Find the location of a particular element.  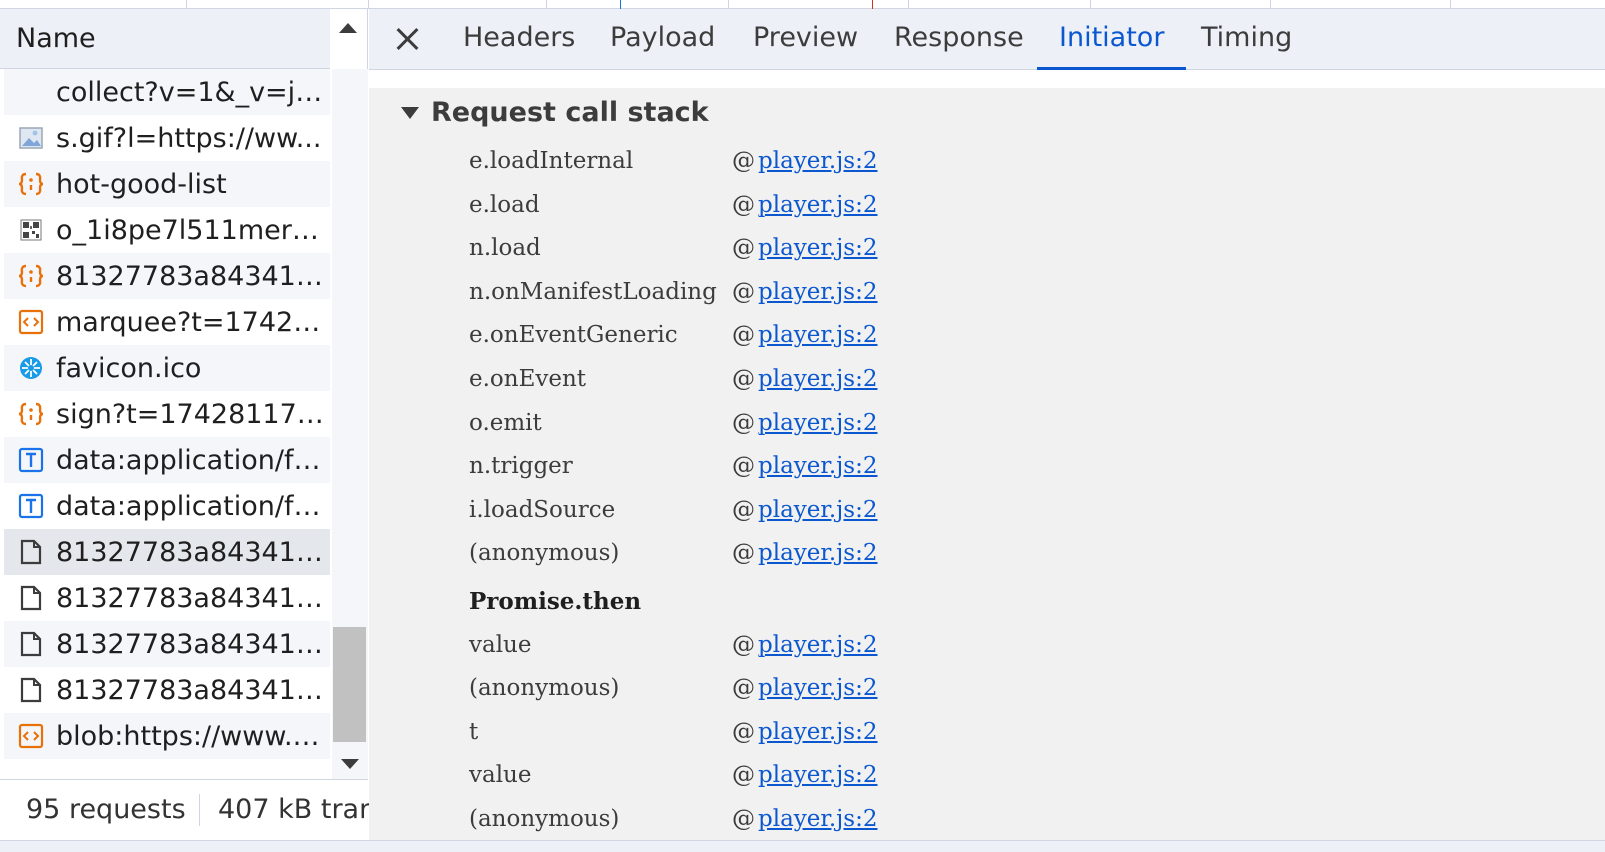

frame-function: (anonymous) is located at coordinates (544, 819).